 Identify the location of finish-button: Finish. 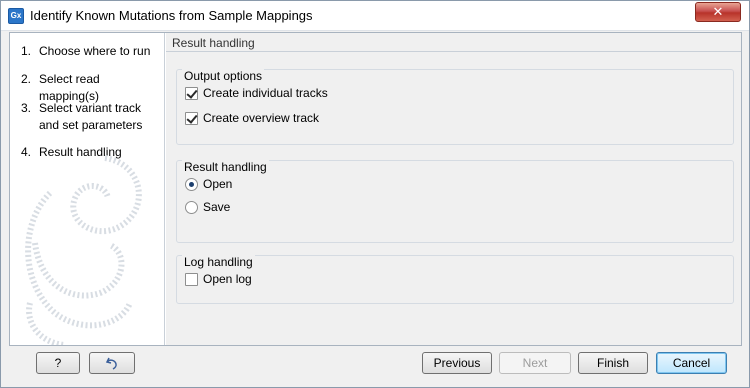
(613, 363).